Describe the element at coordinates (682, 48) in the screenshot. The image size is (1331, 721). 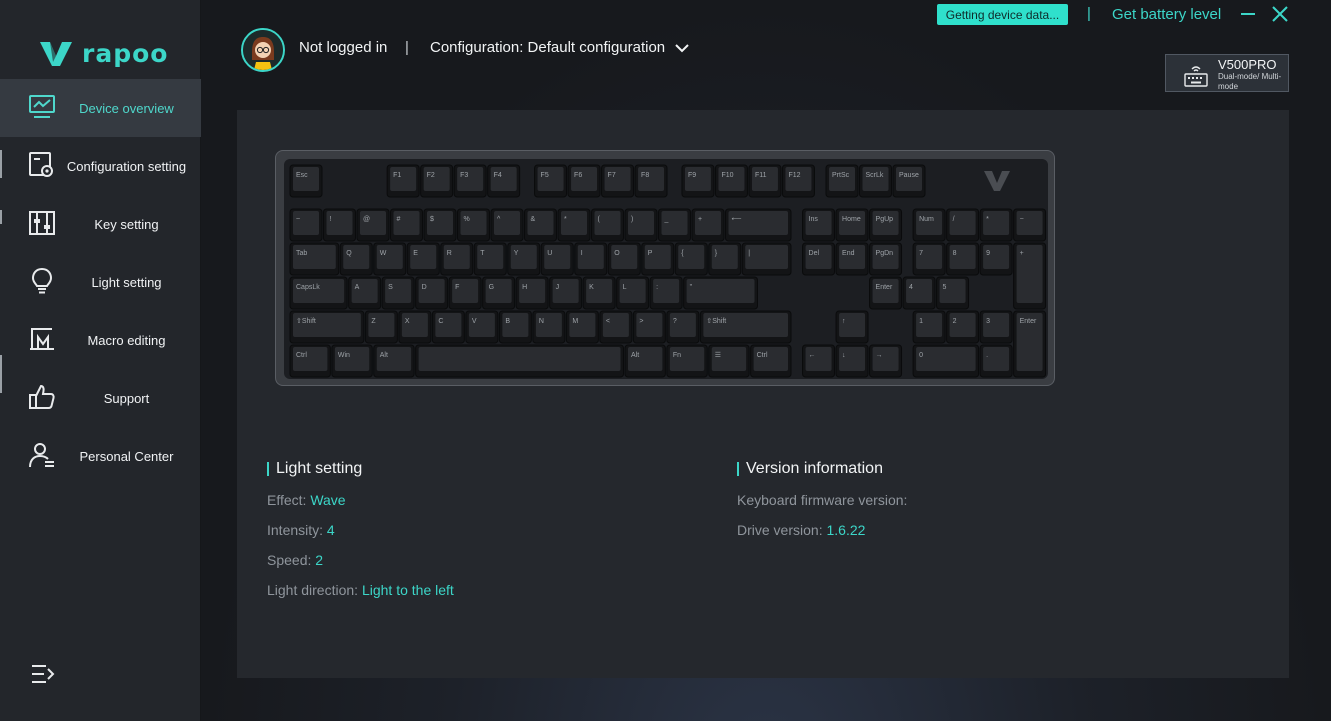
I see `chevron-down-icon` at that location.